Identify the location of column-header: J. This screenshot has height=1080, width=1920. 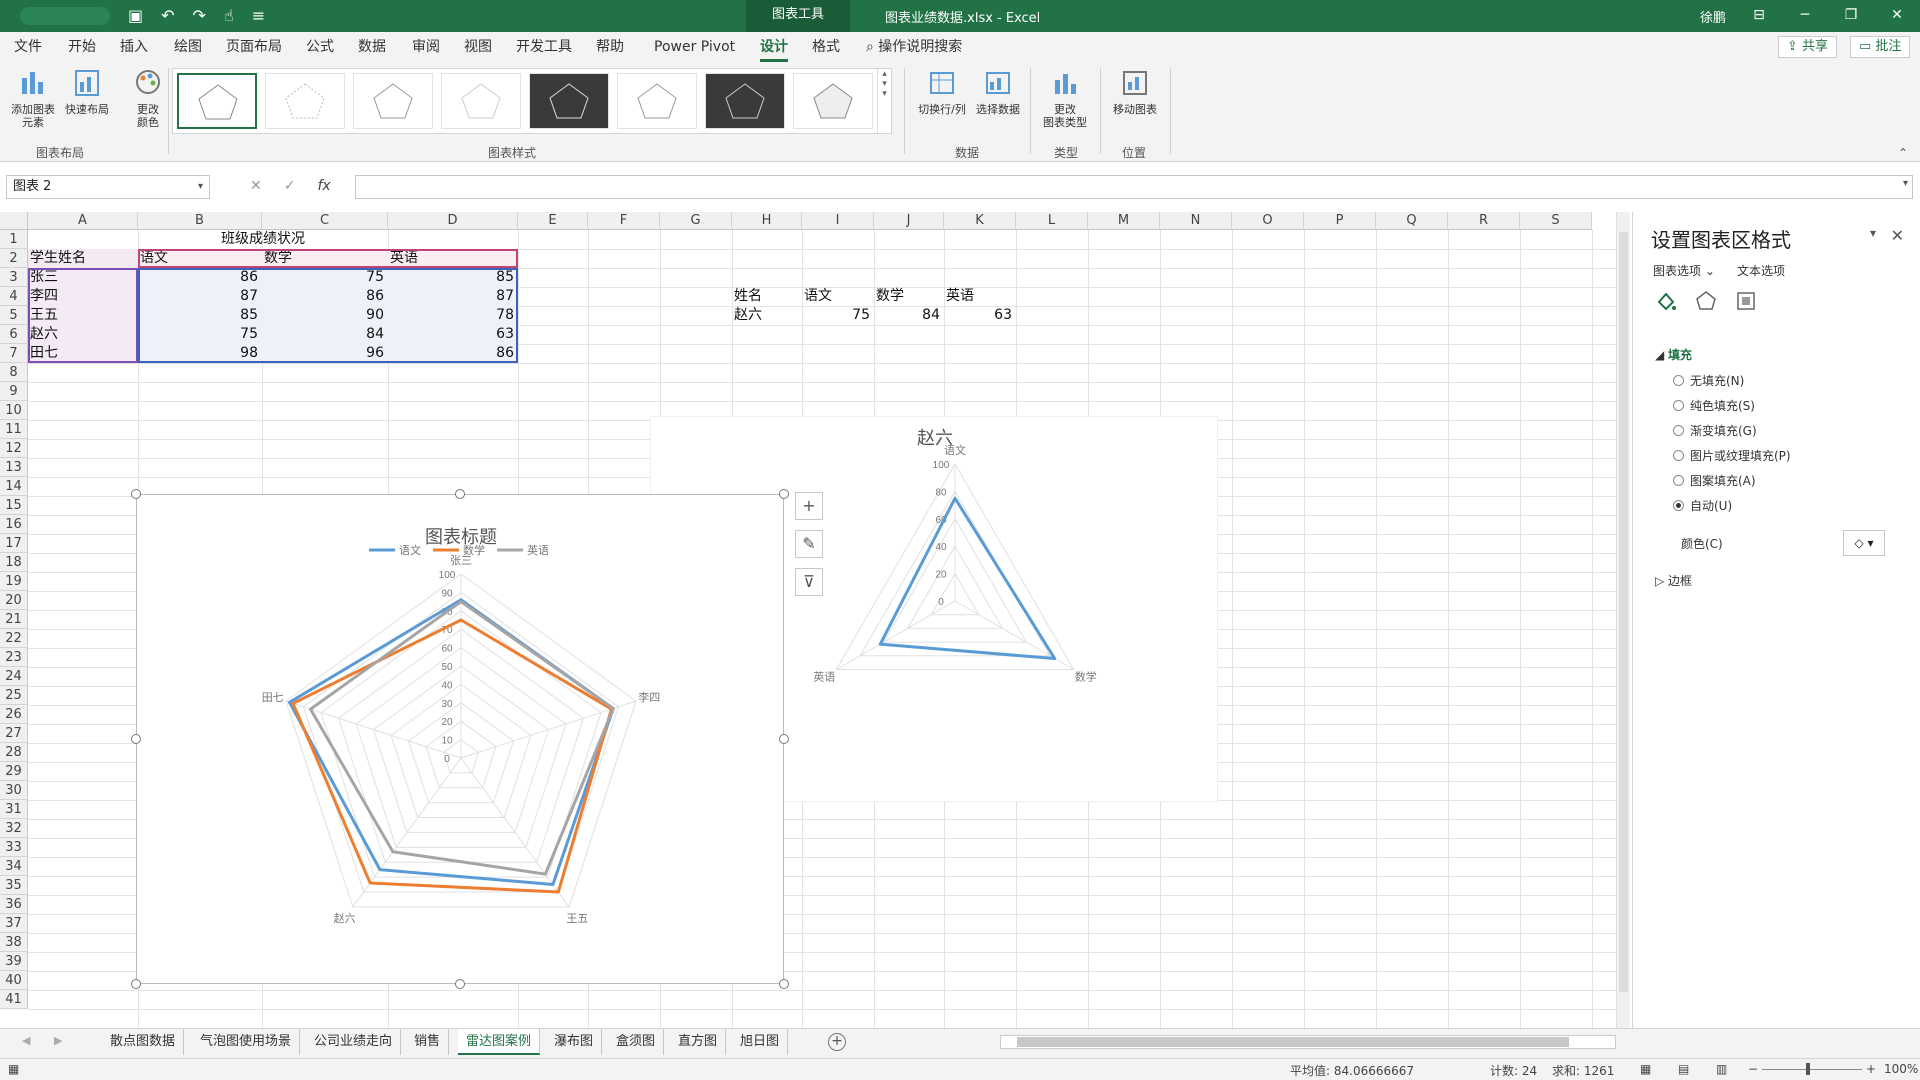
(909, 221).